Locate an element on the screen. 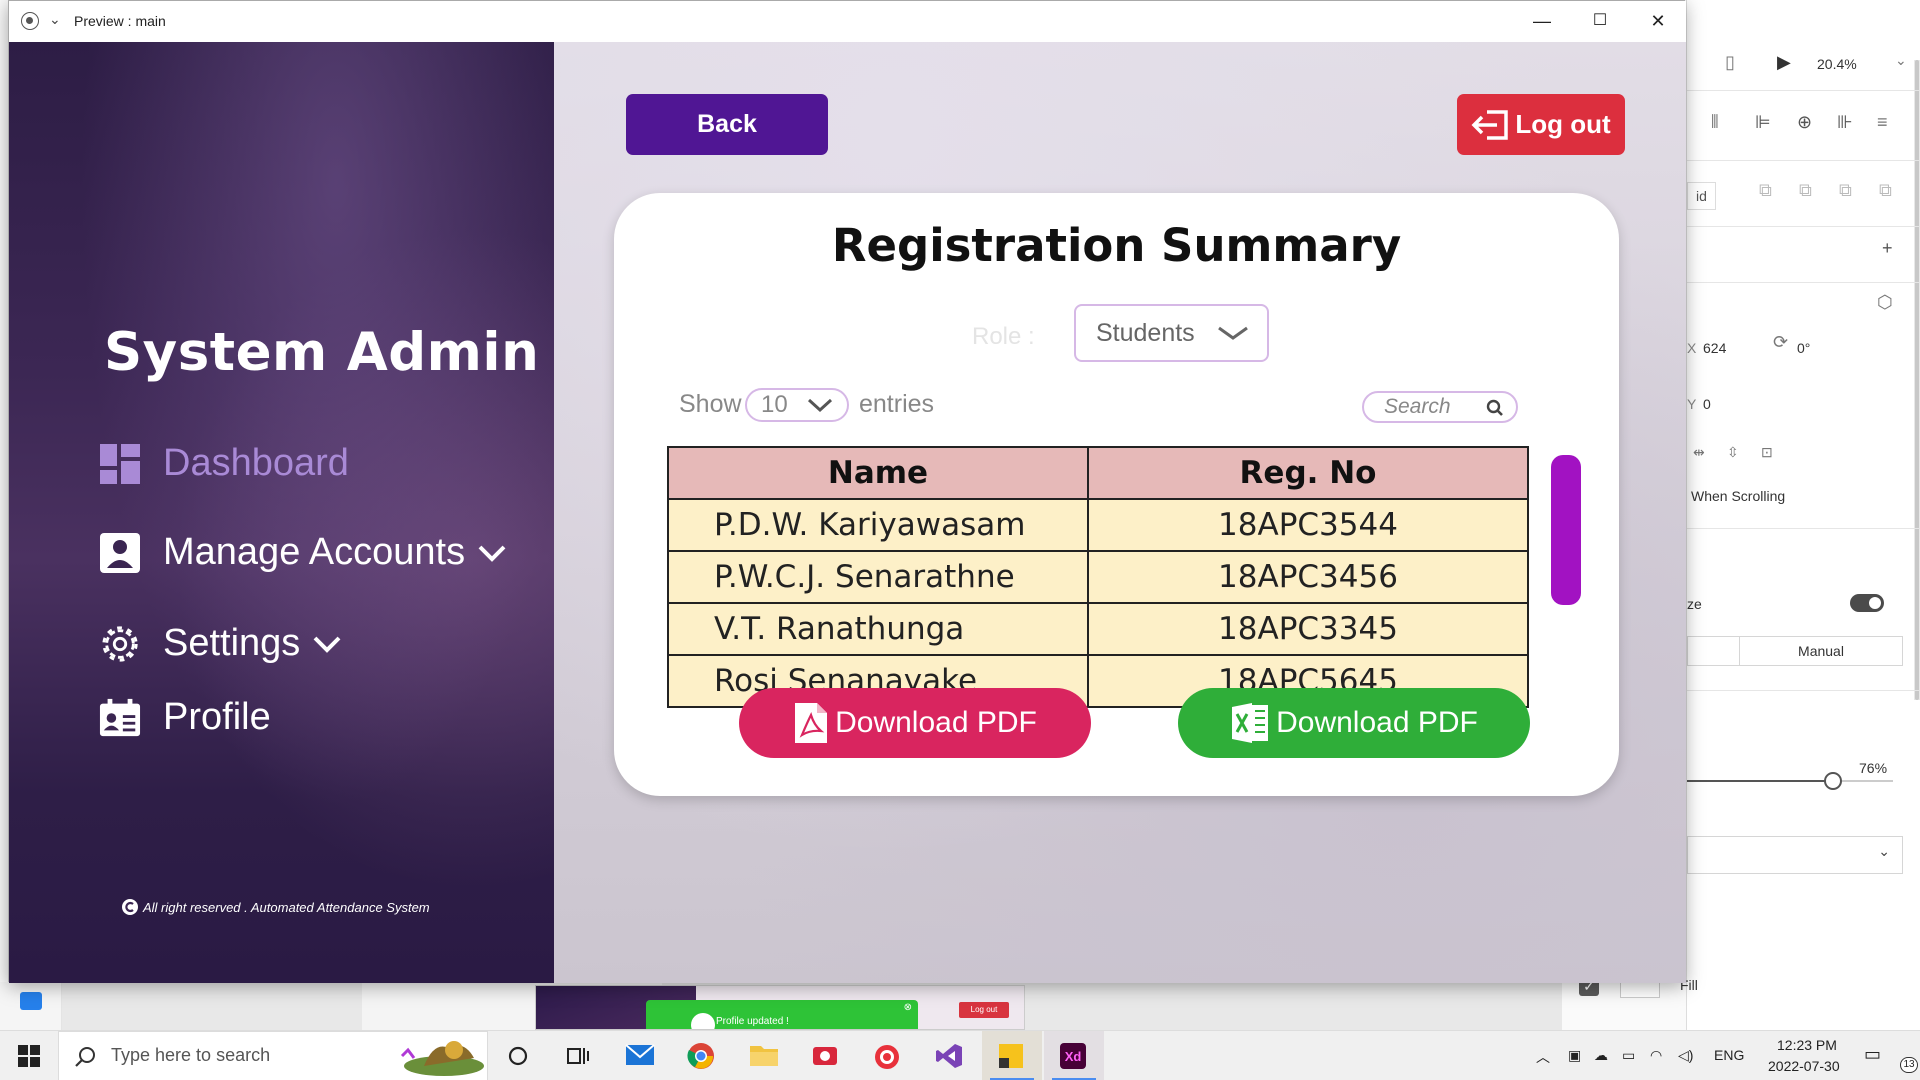  clock-time: 12:23 PM is located at coordinates (1807, 1045).